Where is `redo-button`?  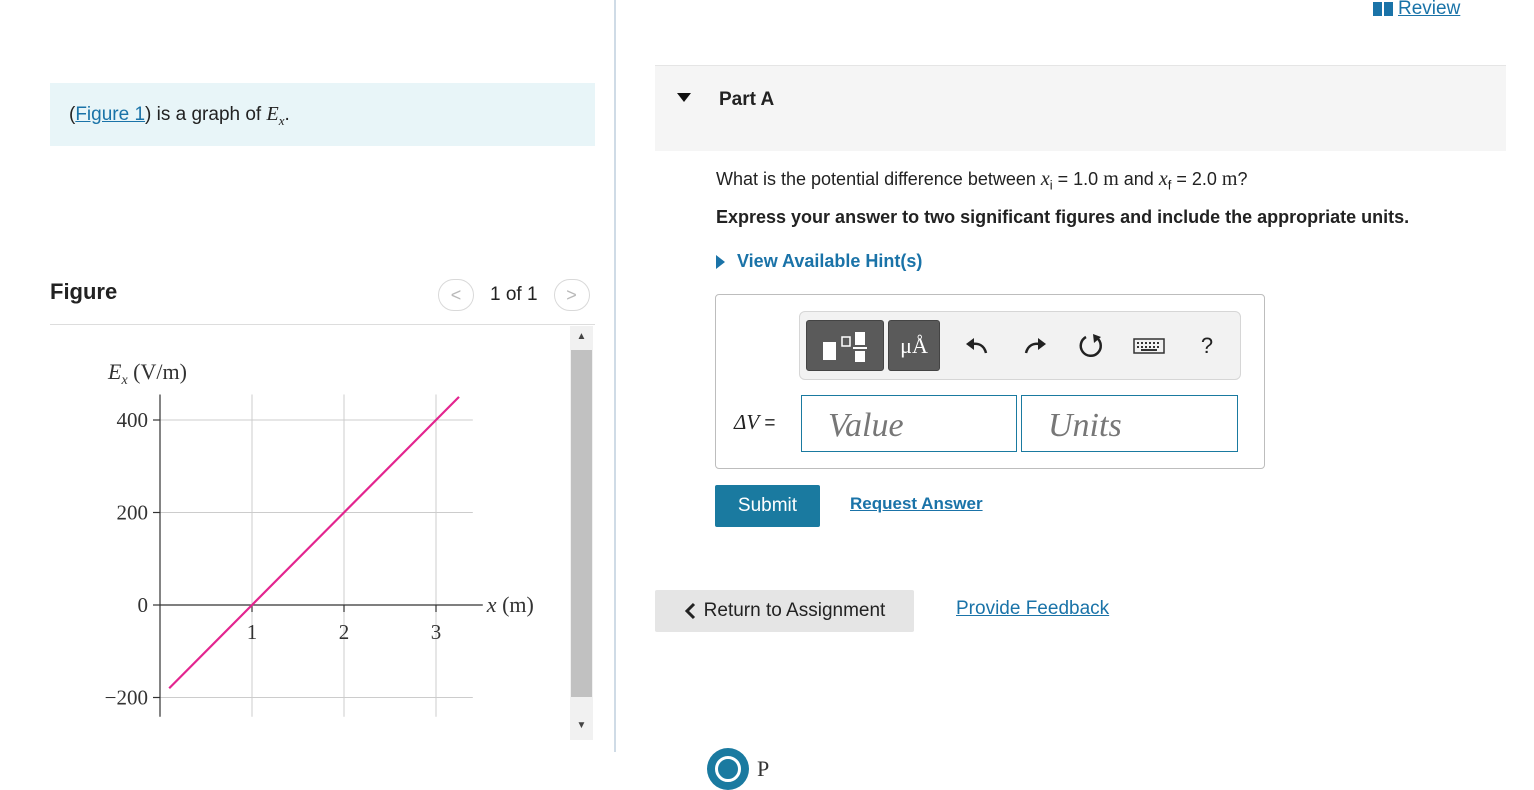
redo-button is located at coordinates (1035, 346).